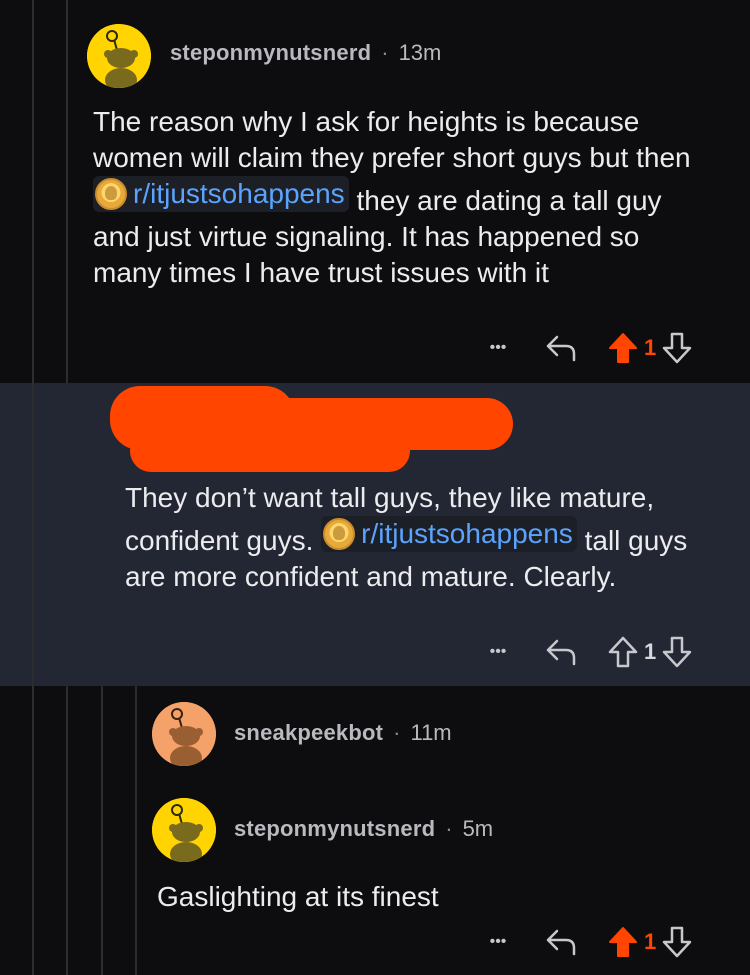 The image size is (750, 975). Describe the element at coordinates (298, 896) in the screenshot. I see `comment-body: Gaslighting at its finest` at that location.